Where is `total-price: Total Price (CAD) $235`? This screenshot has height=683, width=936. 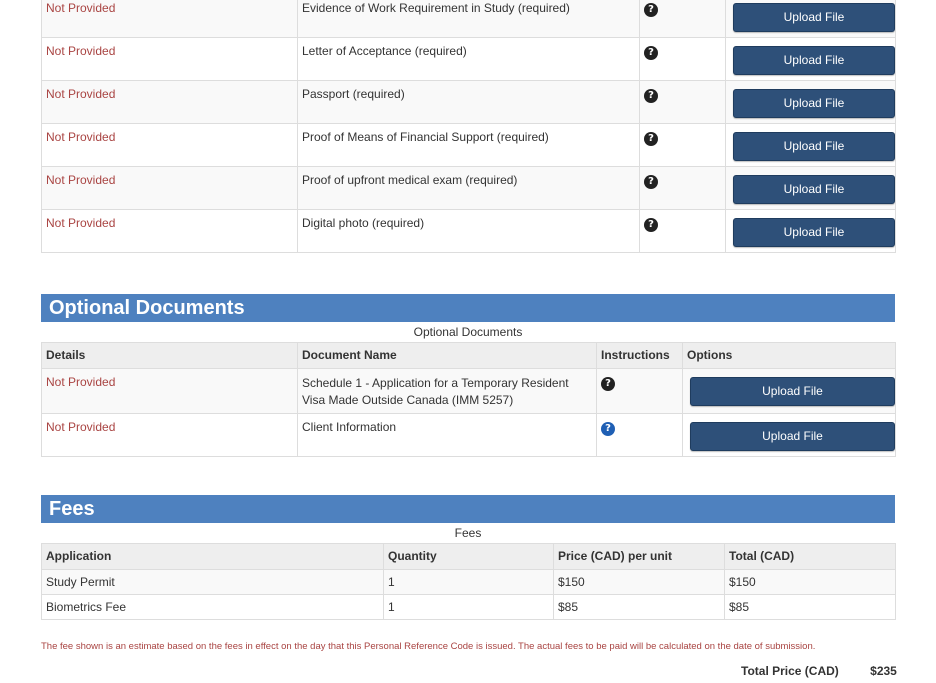 total-price: Total Price (CAD) $235 is located at coordinates (819, 671).